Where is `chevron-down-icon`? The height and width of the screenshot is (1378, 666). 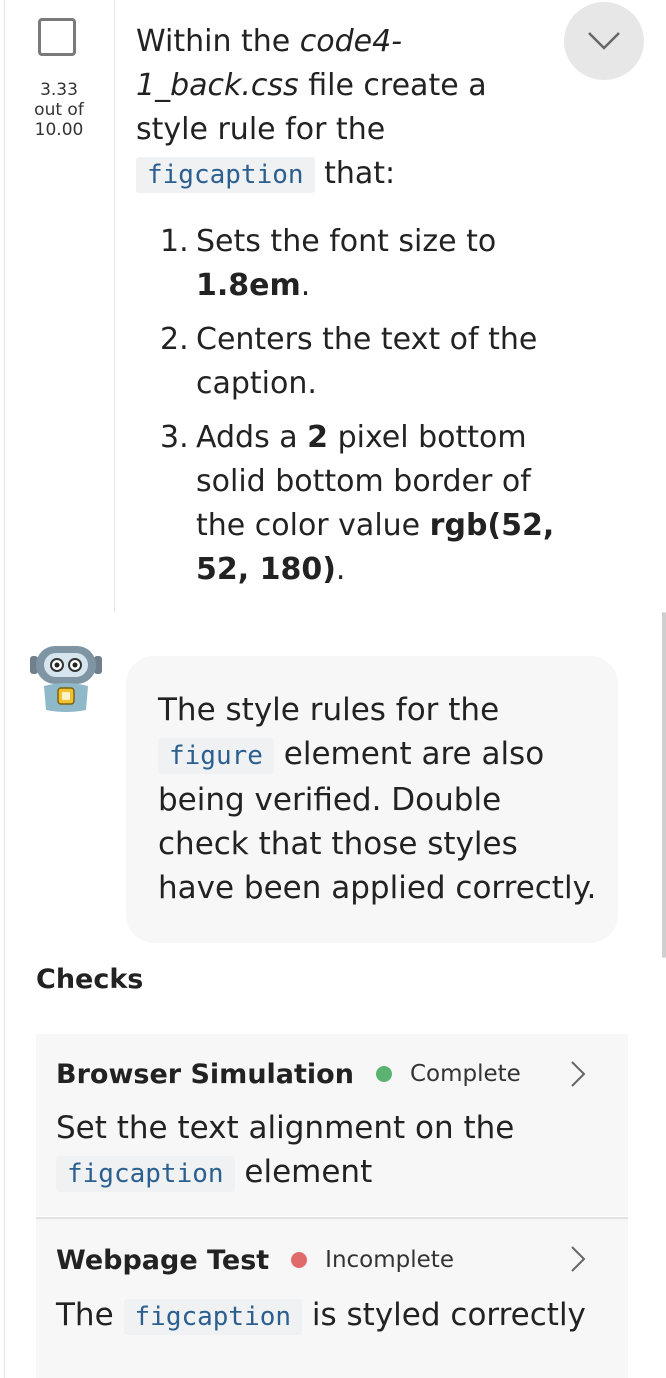
chevron-down-icon is located at coordinates (604, 41).